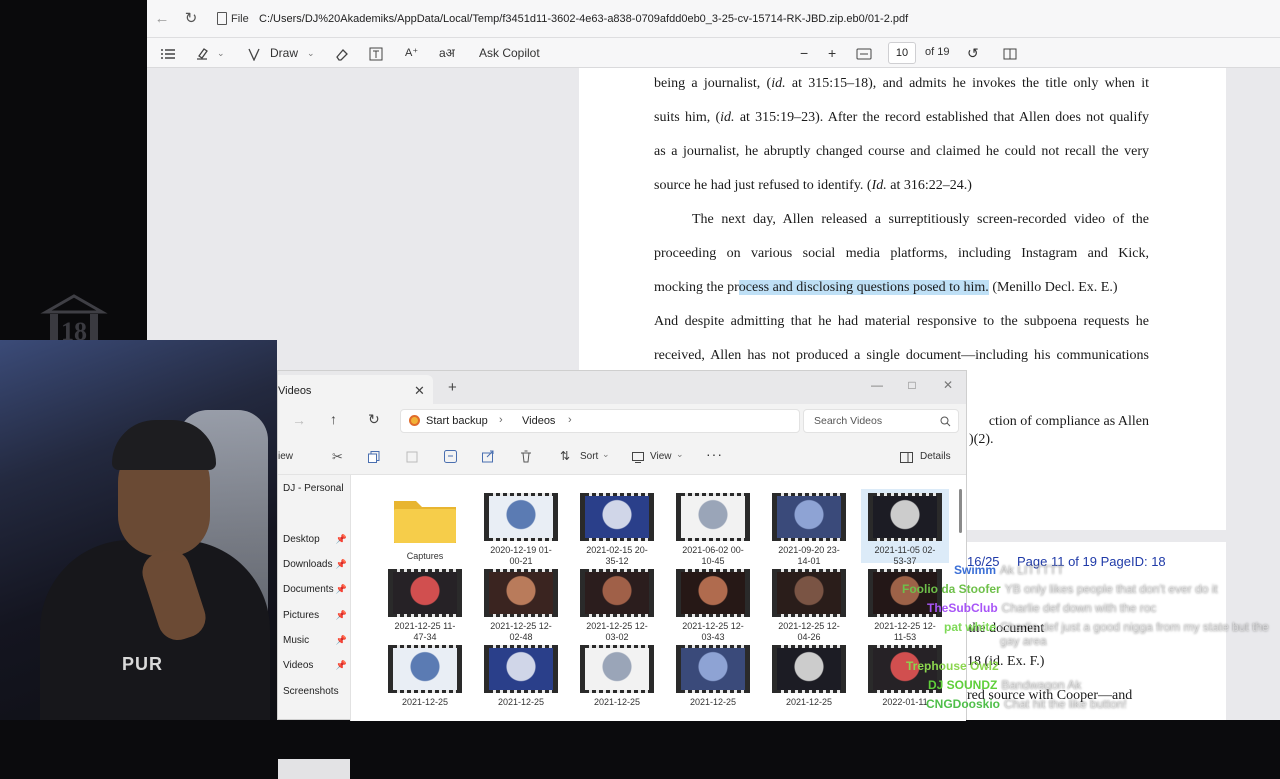 Image resolution: width=1280 pixels, height=779 pixels. Describe the element at coordinates (450, 459) in the screenshot. I see `rename-icon` at that location.